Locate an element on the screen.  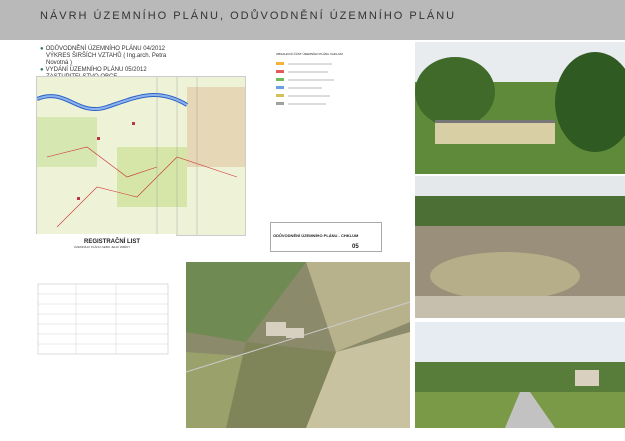
regional-map is located at coordinates (141, 156).